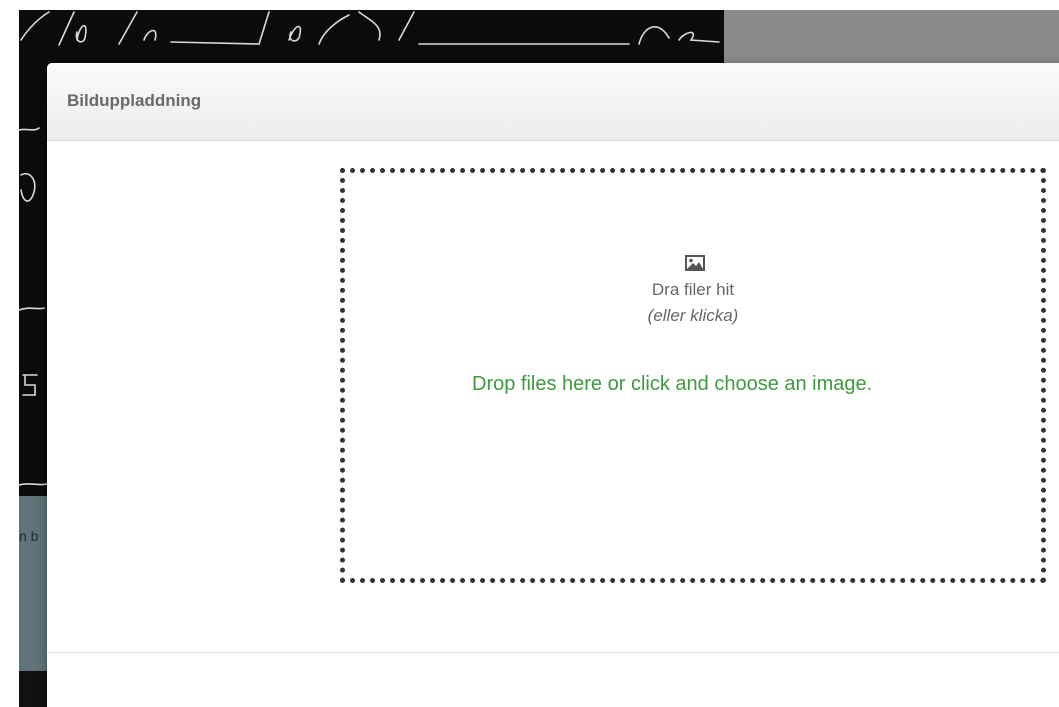 This screenshot has width=1059, height=707. What do you see at coordinates (134, 100) in the screenshot?
I see `modal-title: Bilduppladdning` at bounding box center [134, 100].